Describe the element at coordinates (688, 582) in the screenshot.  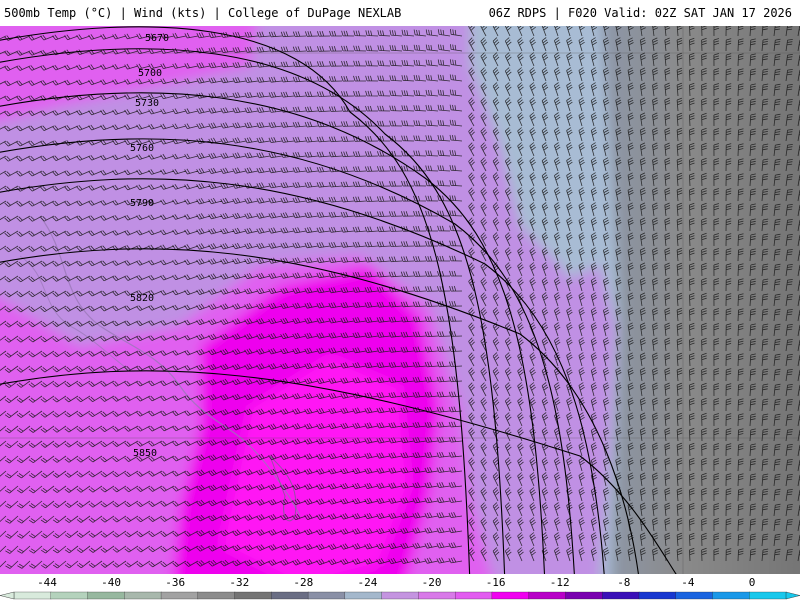
I see `colorbar-tick-label: -4` at that location.